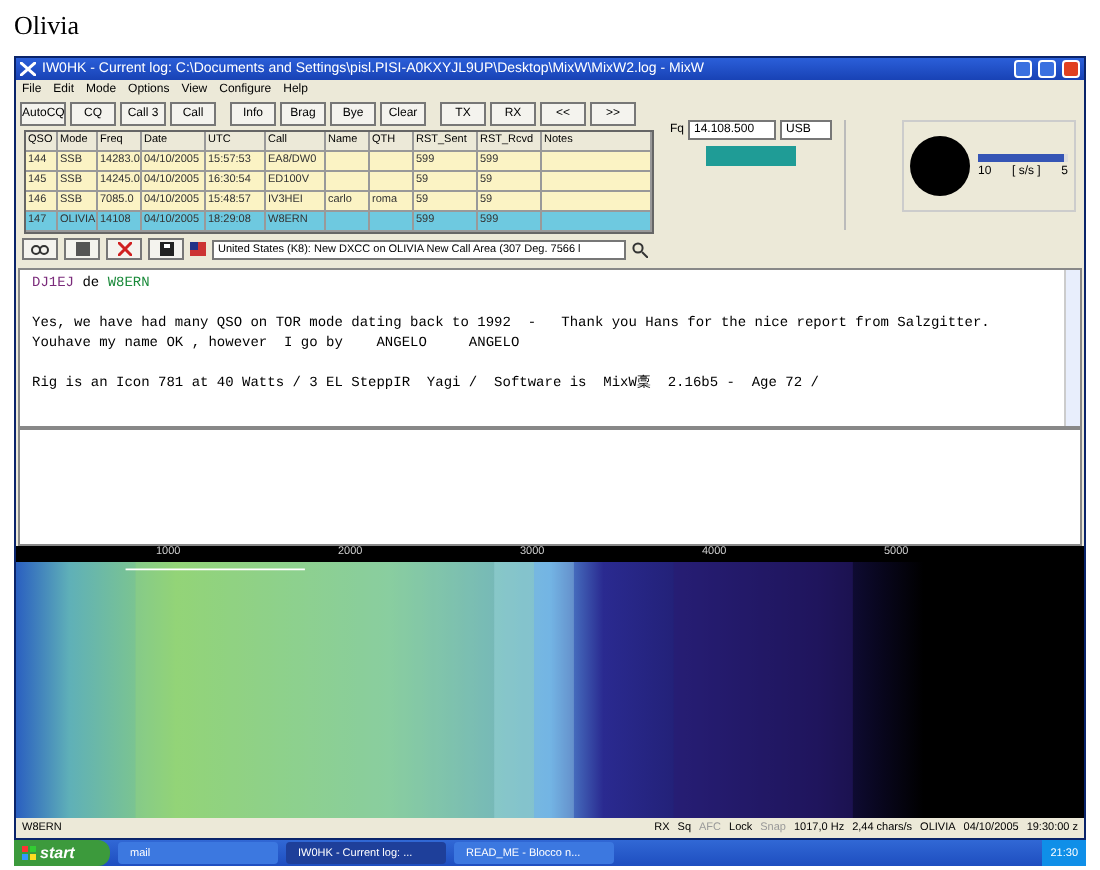  What do you see at coordinates (198, 249) in the screenshot?
I see `flag-icon` at bounding box center [198, 249].